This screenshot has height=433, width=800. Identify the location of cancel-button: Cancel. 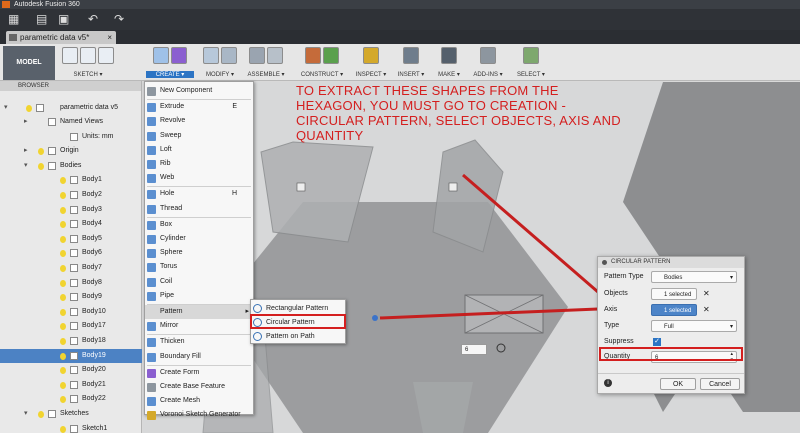
(720, 384).